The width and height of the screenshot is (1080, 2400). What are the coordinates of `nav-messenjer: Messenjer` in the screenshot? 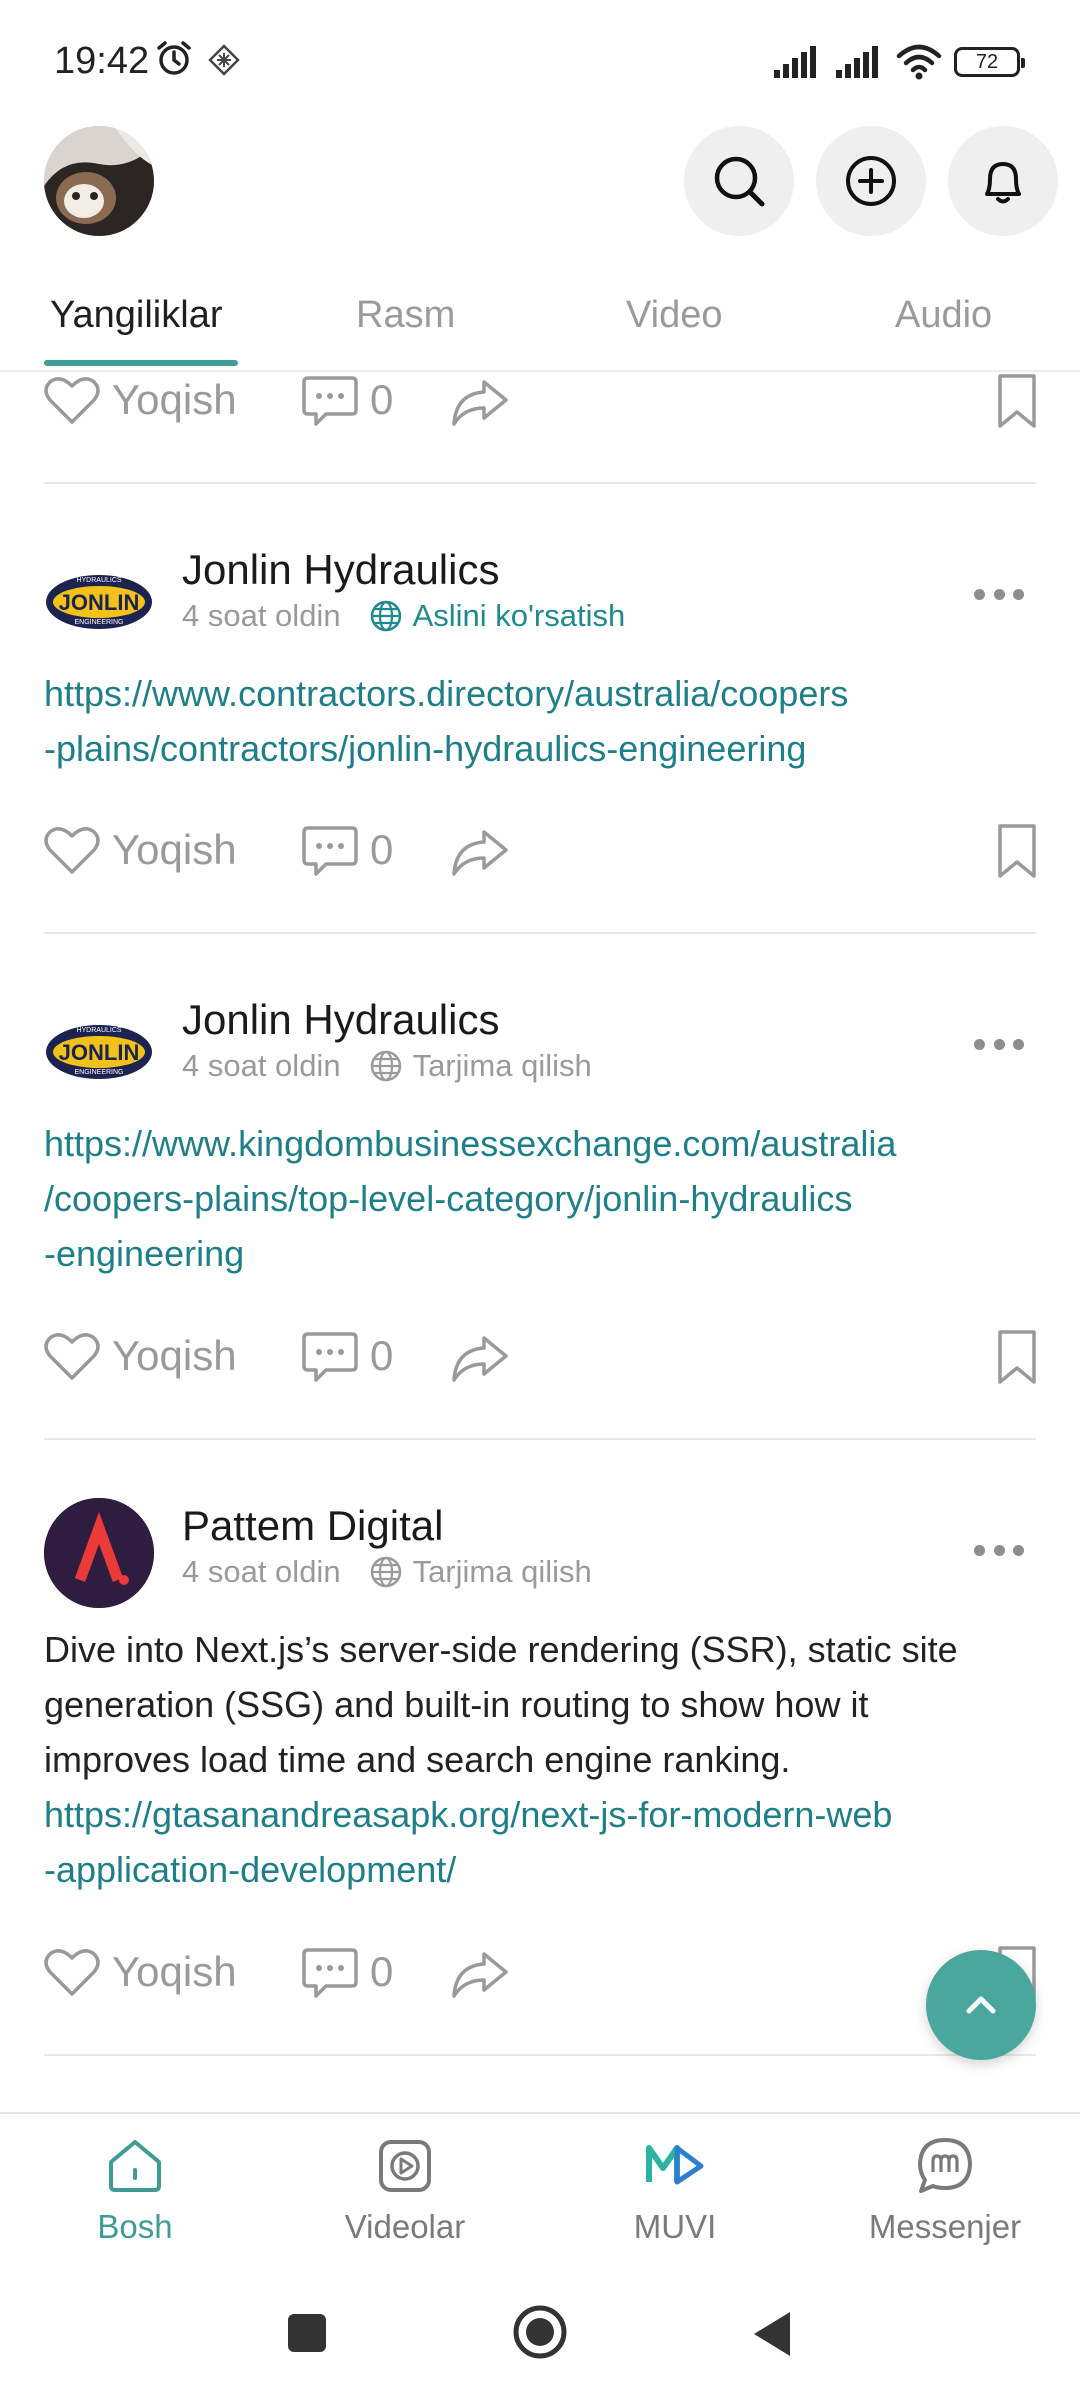 It's located at (945, 2190).